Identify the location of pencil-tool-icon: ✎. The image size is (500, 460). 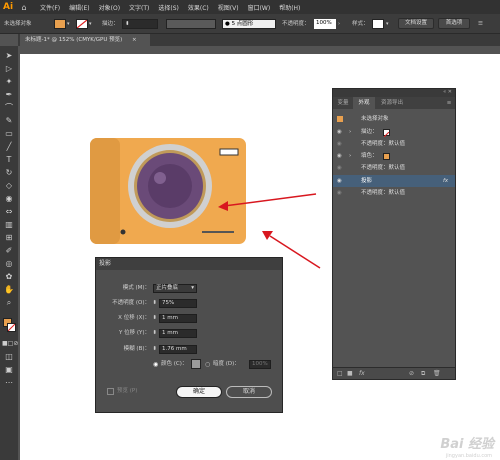
(9, 121).